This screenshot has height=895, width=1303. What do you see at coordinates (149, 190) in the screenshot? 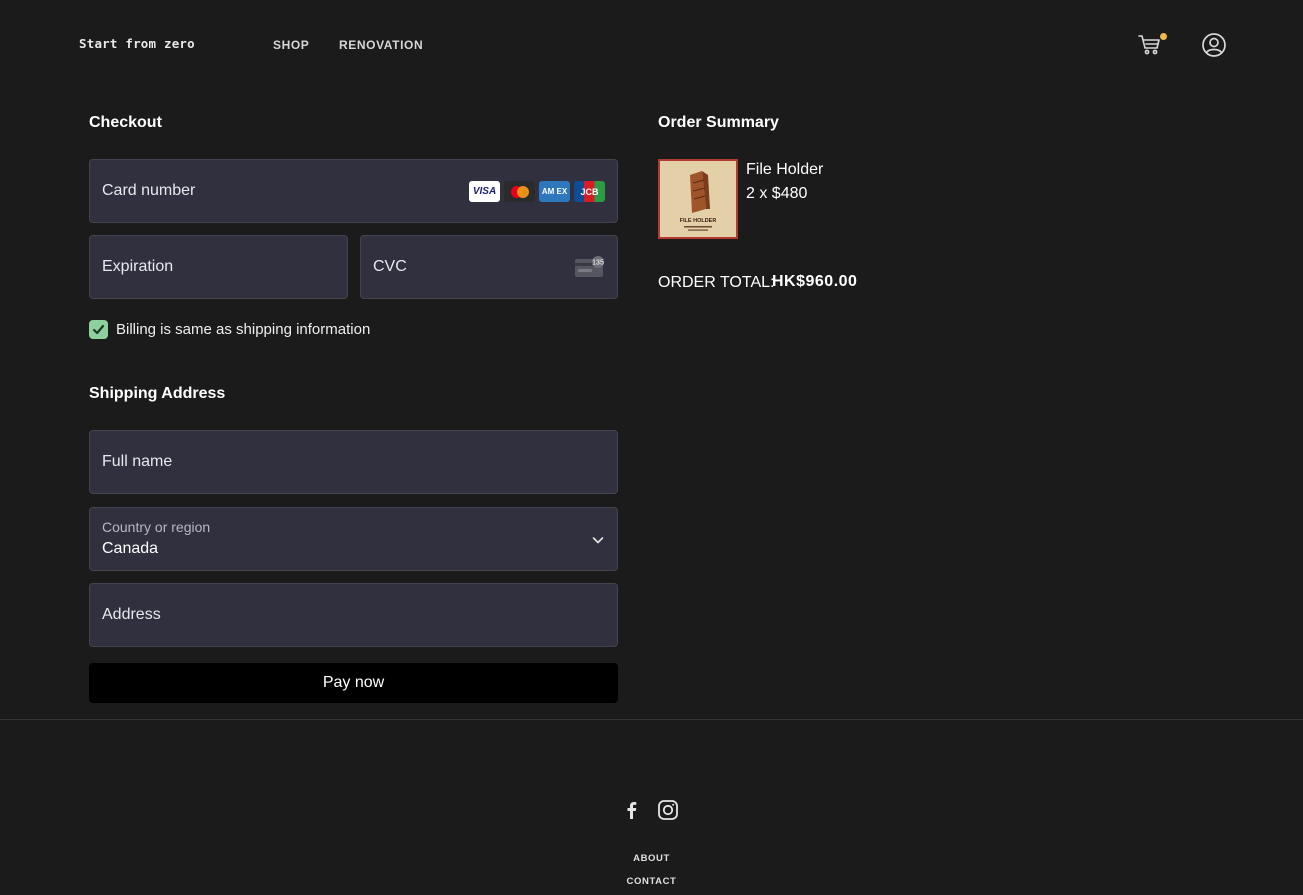
I see `card-number-placeholder: Card number` at bounding box center [149, 190].